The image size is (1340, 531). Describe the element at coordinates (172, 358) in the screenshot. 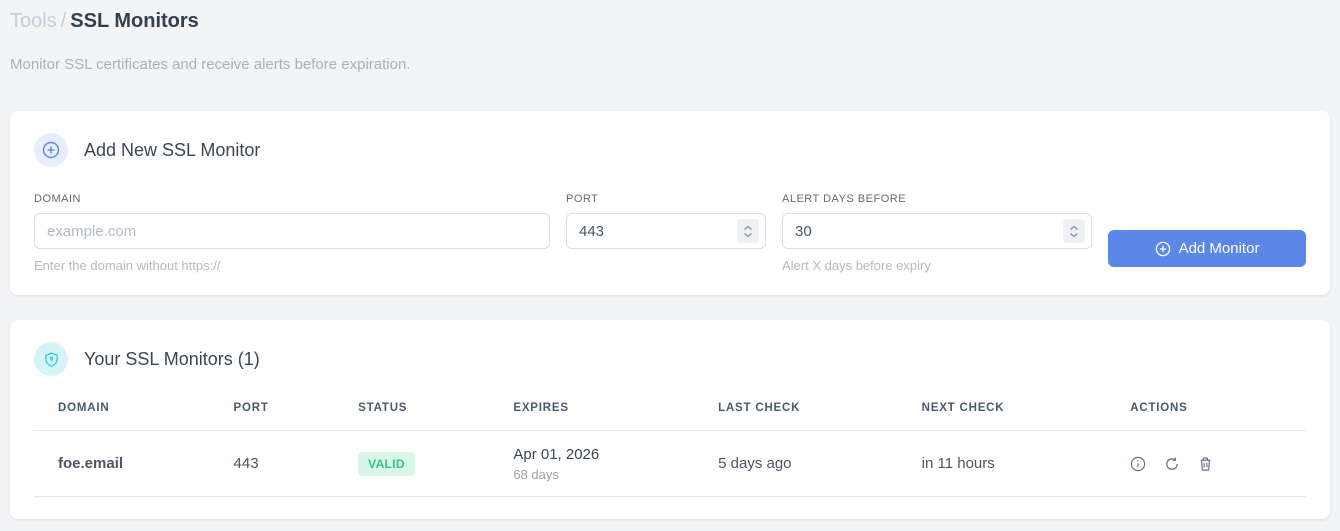

I see `monitors-list-title: Your SSL Monitors (1)` at that location.